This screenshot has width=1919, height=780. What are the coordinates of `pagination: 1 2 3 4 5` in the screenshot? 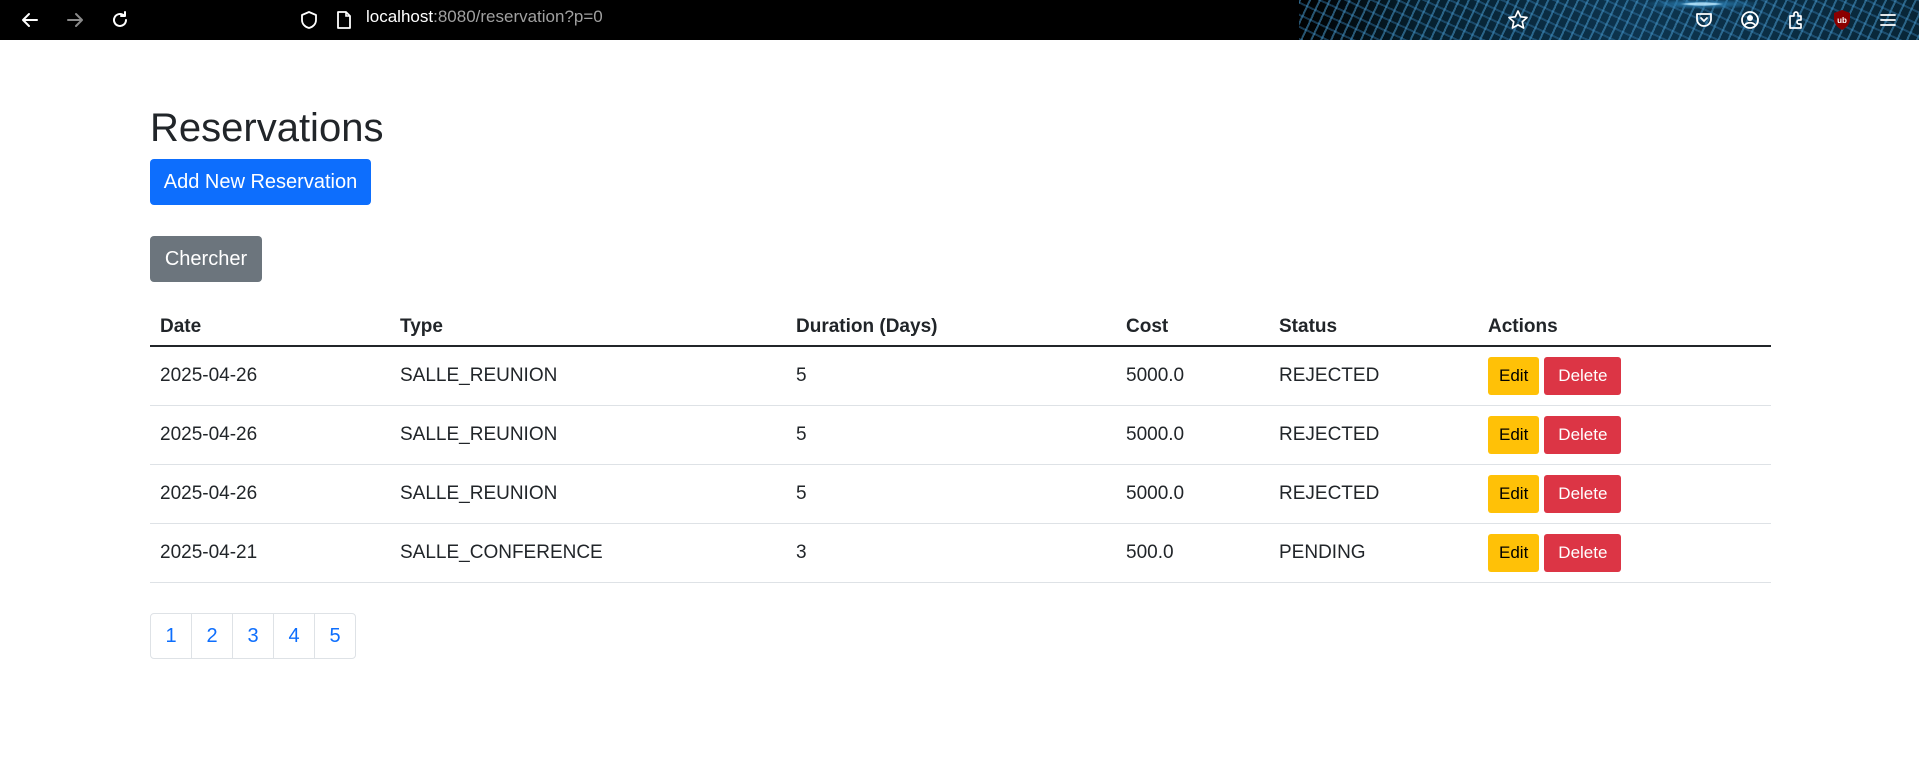 It's located at (253, 636).